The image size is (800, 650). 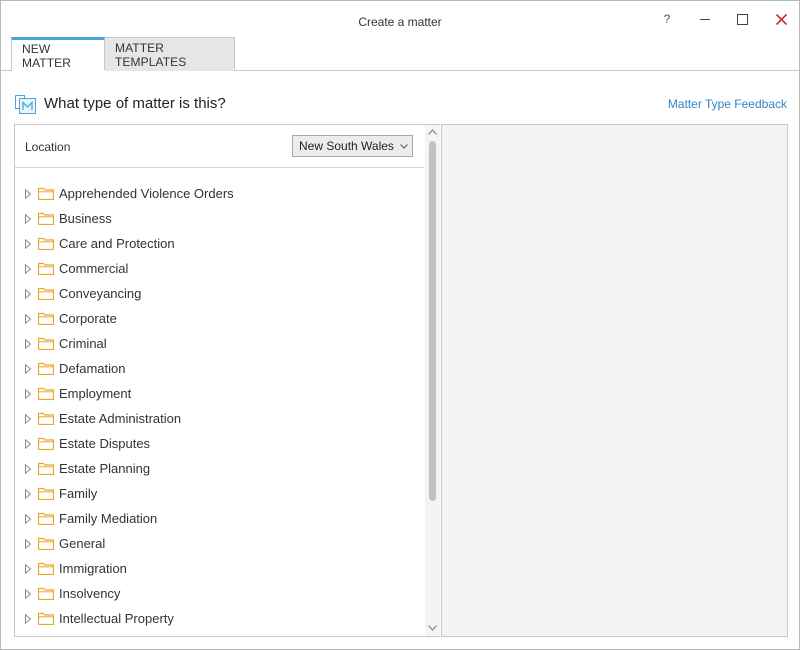 I want to click on tree-item-label: Business, so click(x=85, y=218).